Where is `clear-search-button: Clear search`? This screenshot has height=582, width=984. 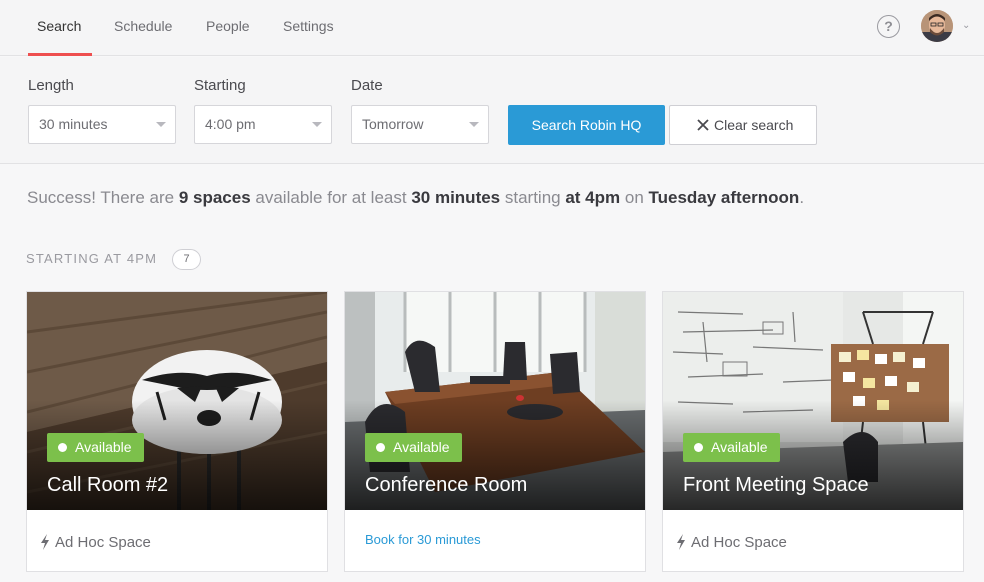
clear-search-button: Clear search is located at coordinates (743, 125).